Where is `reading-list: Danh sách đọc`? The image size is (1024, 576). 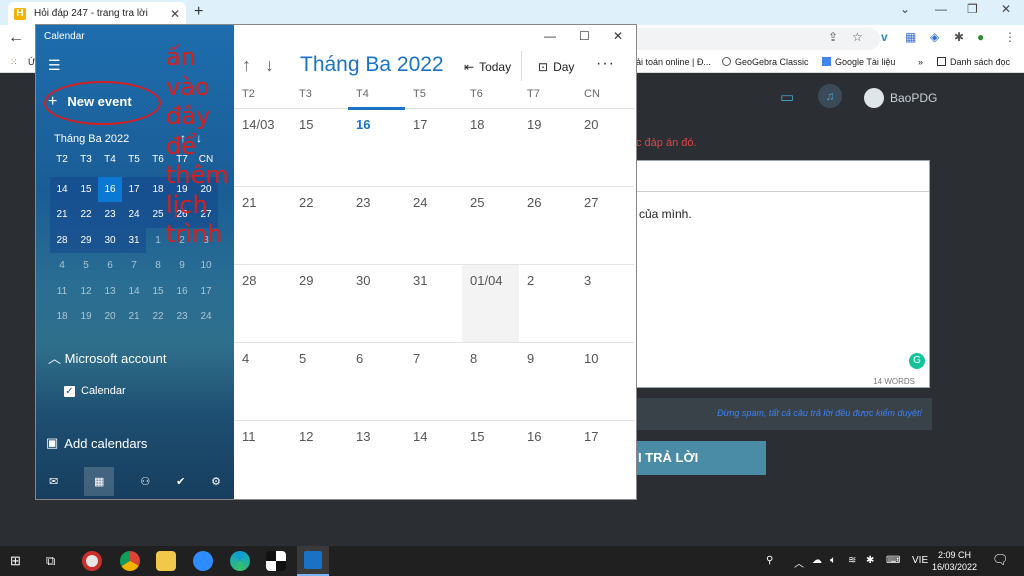 reading-list: Danh sách đọc is located at coordinates (973, 62).